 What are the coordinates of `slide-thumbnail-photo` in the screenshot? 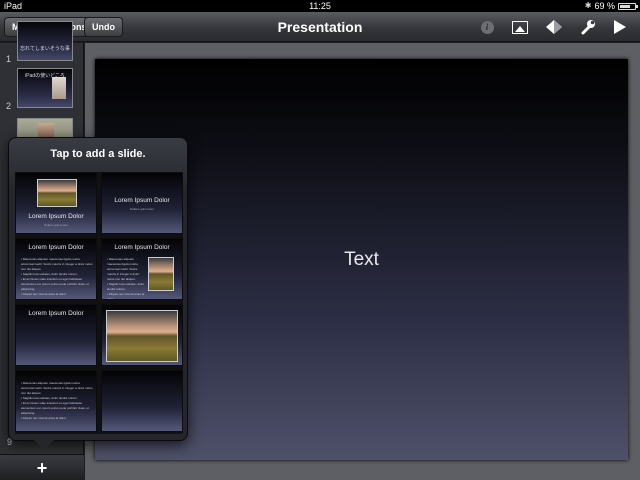 It's located at (59, 88).